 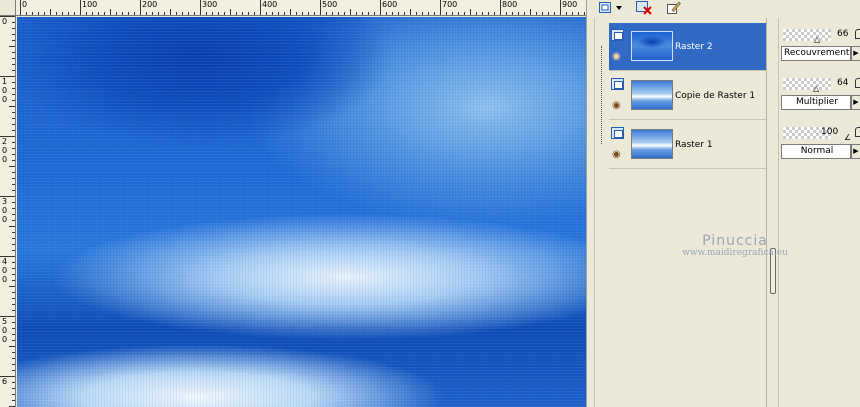 I want to click on layer-row-raster-2: ◉ Raster 2, so click(x=688, y=47).